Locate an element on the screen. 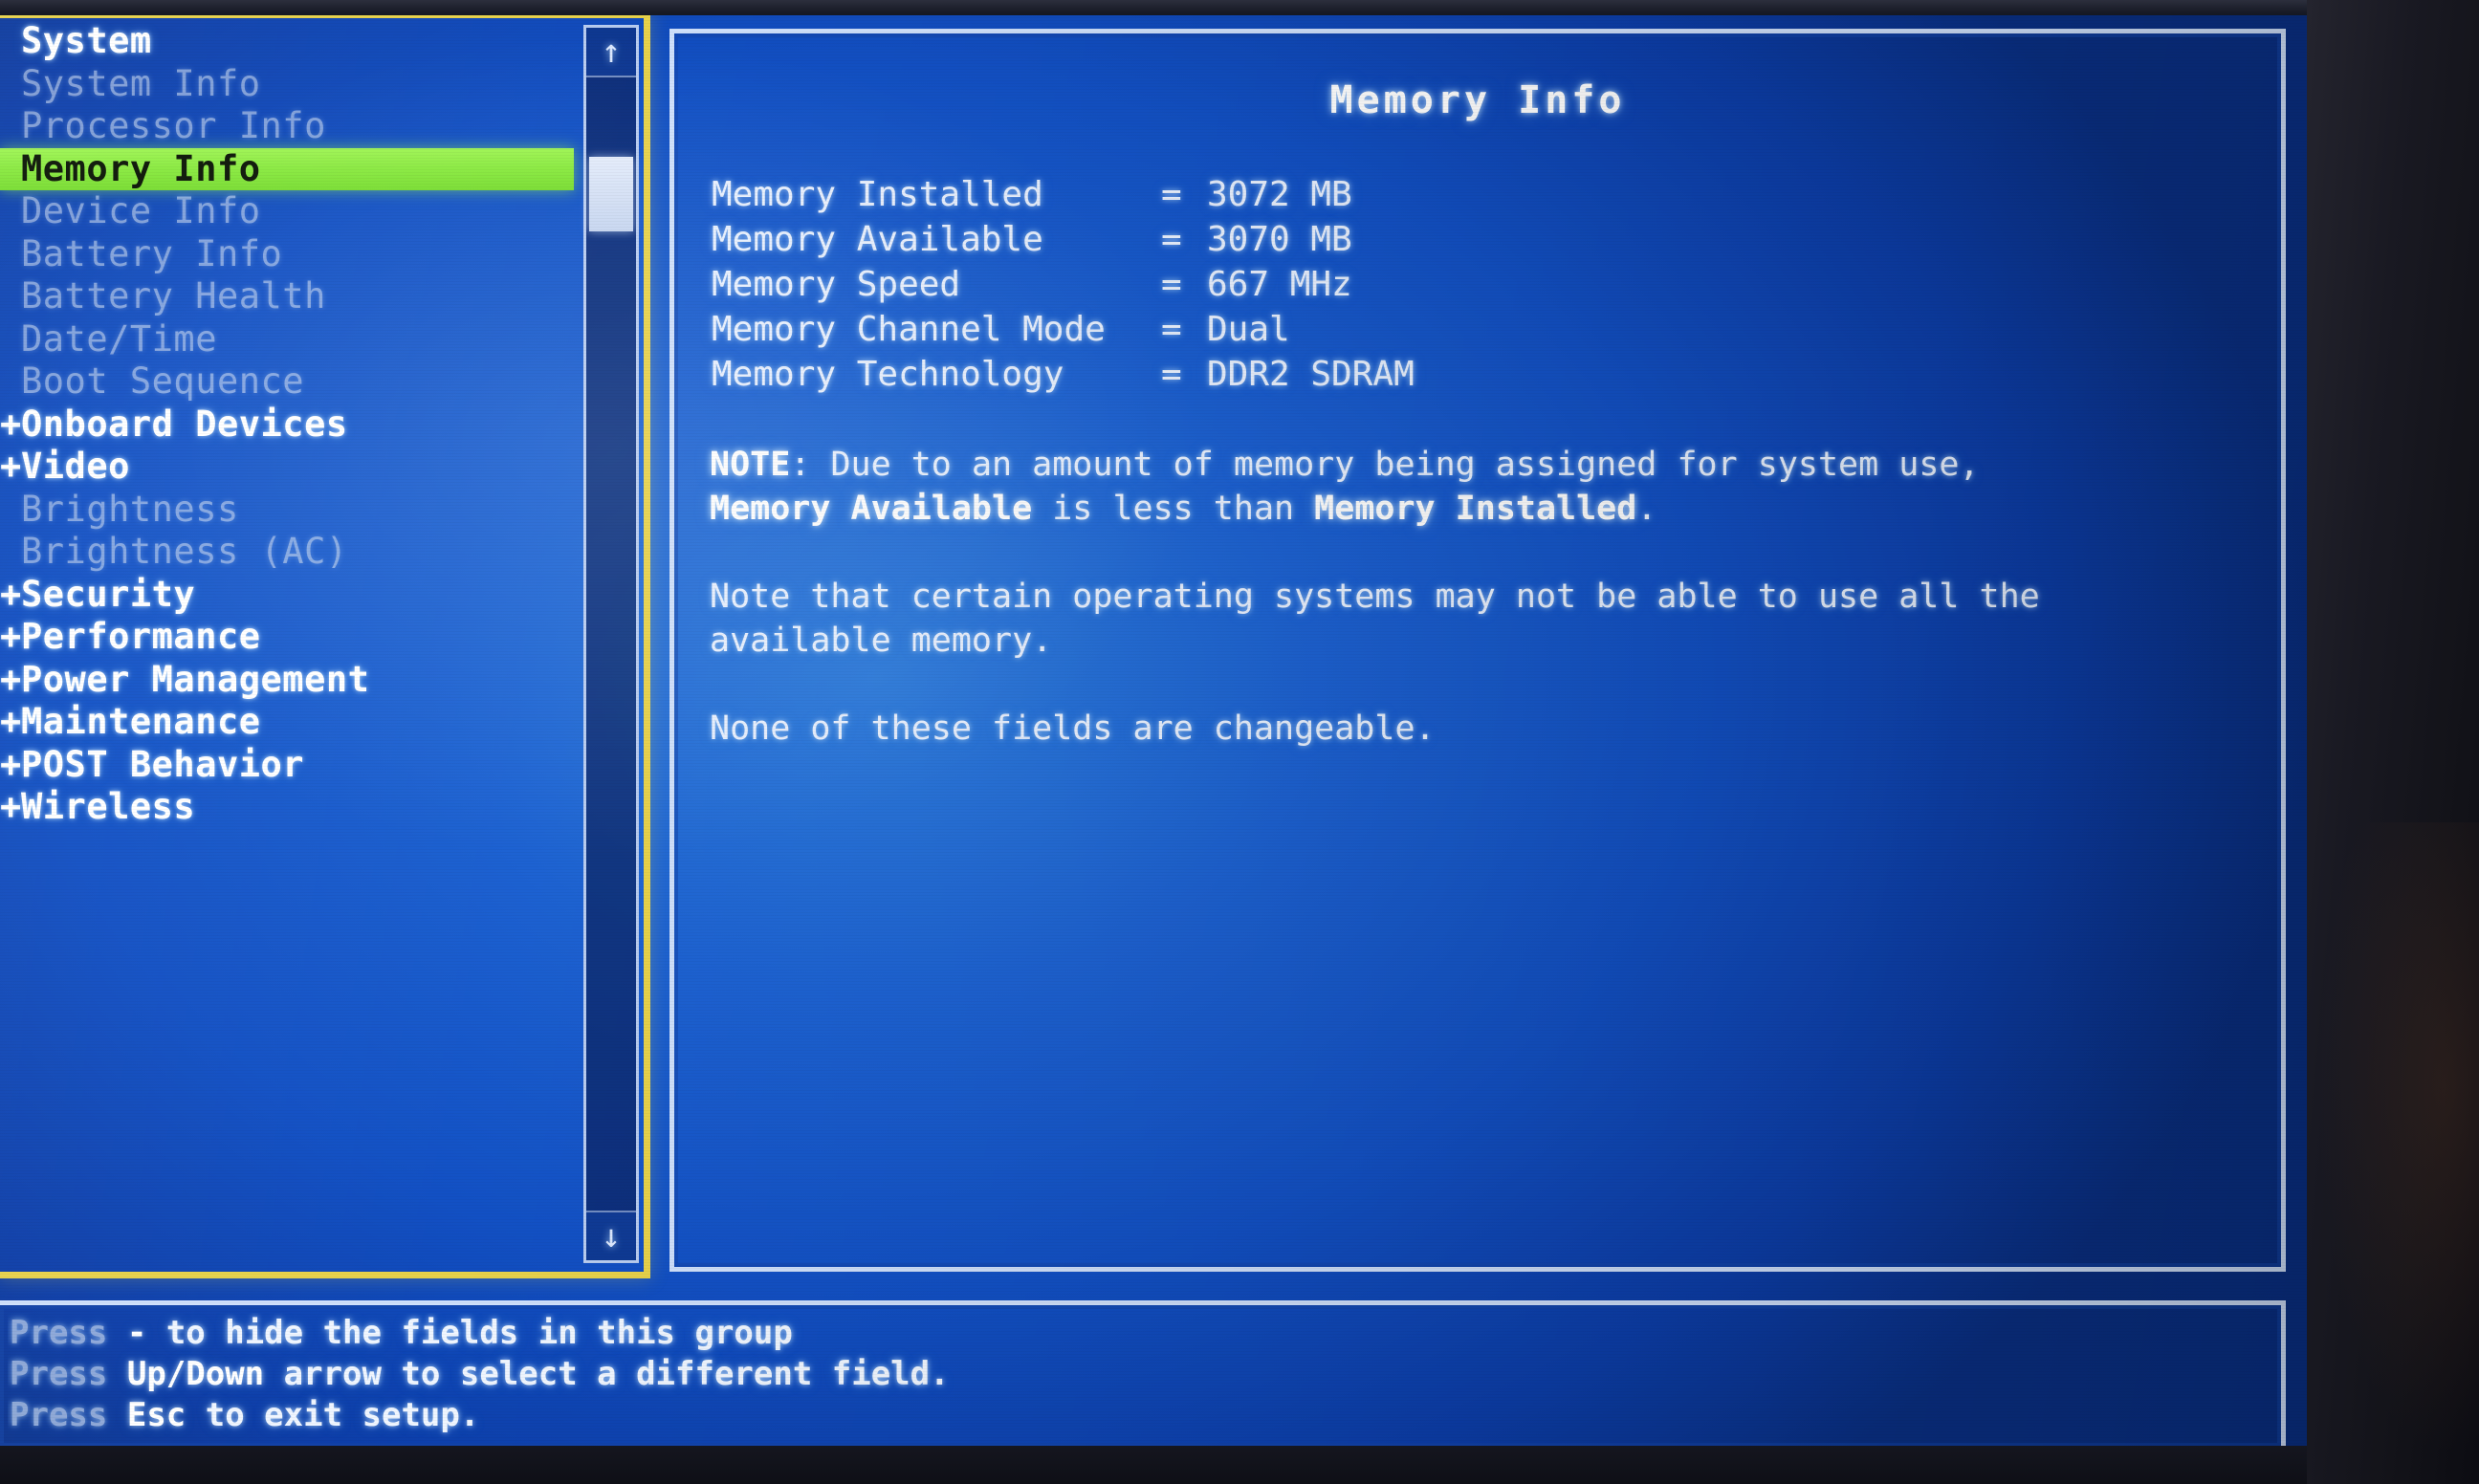 The image size is (2479, 1484). note-line2-mid: is less than is located at coordinates (1173, 509).